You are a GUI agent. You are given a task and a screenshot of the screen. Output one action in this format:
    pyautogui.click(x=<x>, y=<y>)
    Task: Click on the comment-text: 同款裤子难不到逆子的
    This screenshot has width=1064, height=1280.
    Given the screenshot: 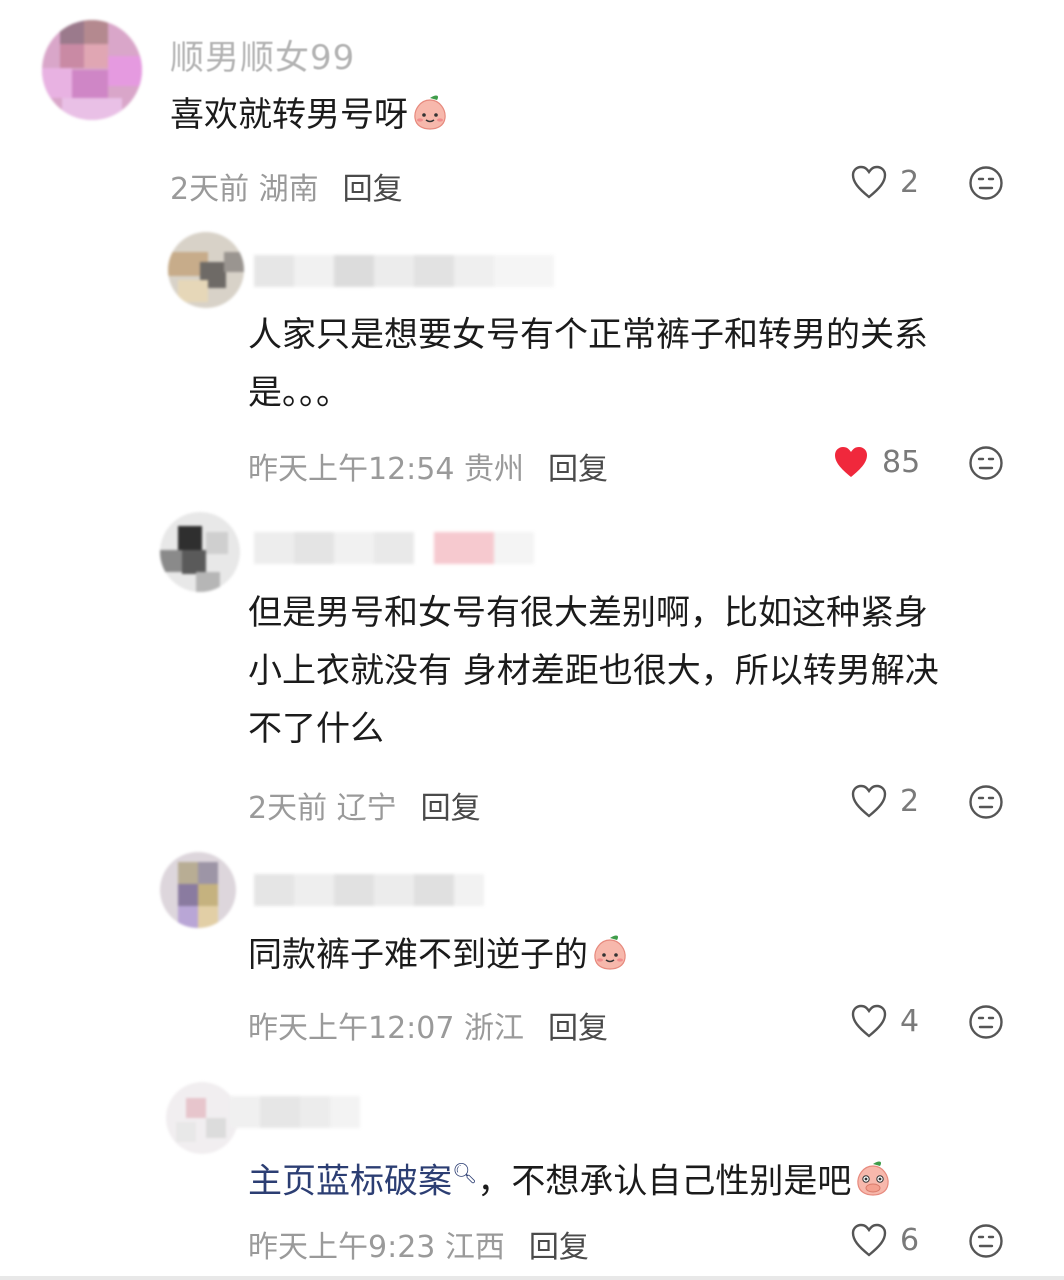 What is the action you would take?
    pyautogui.click(x=439, y=955)
    